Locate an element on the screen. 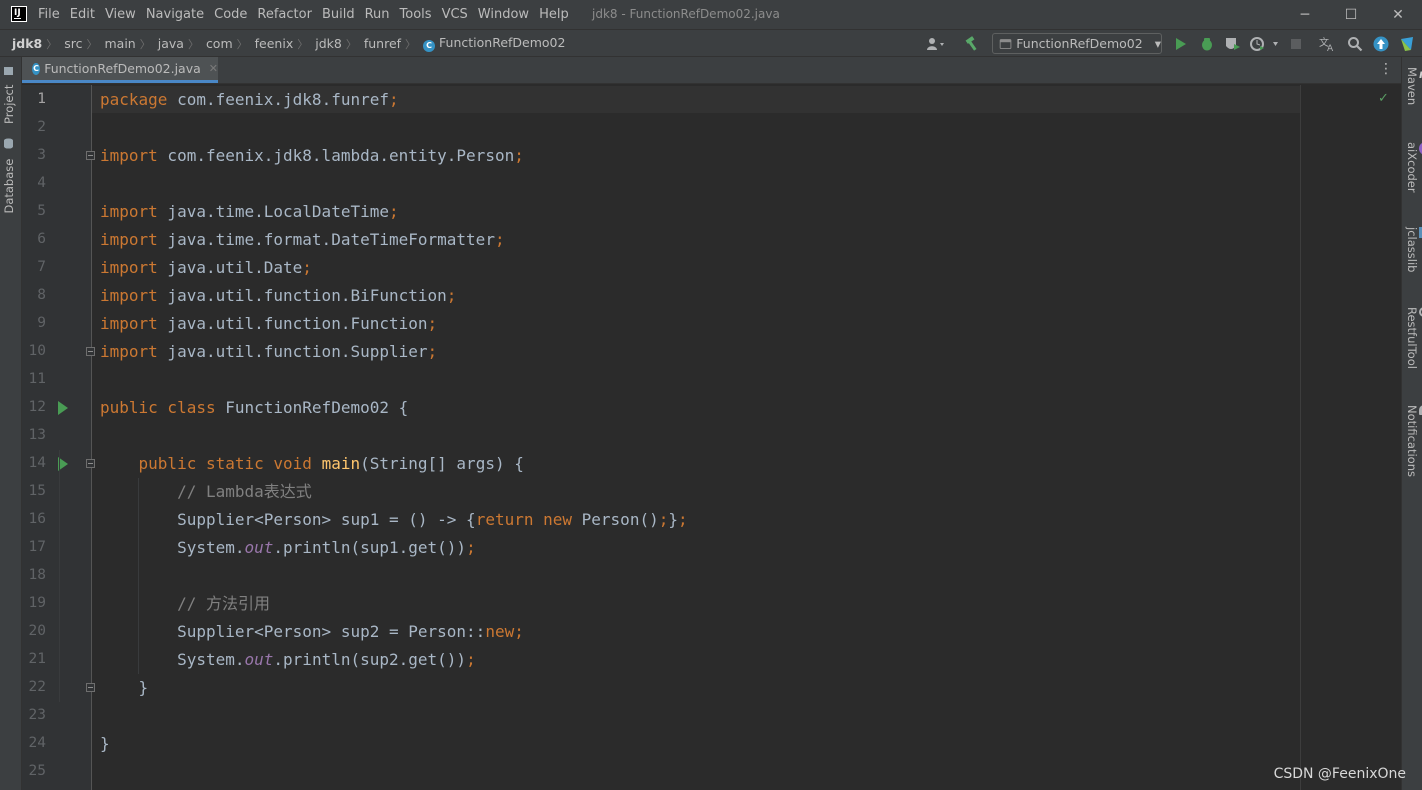 Image resolution: width=1422 pixels, height=790 pixels. line-number: 1 is located at coordinates (34, 99).